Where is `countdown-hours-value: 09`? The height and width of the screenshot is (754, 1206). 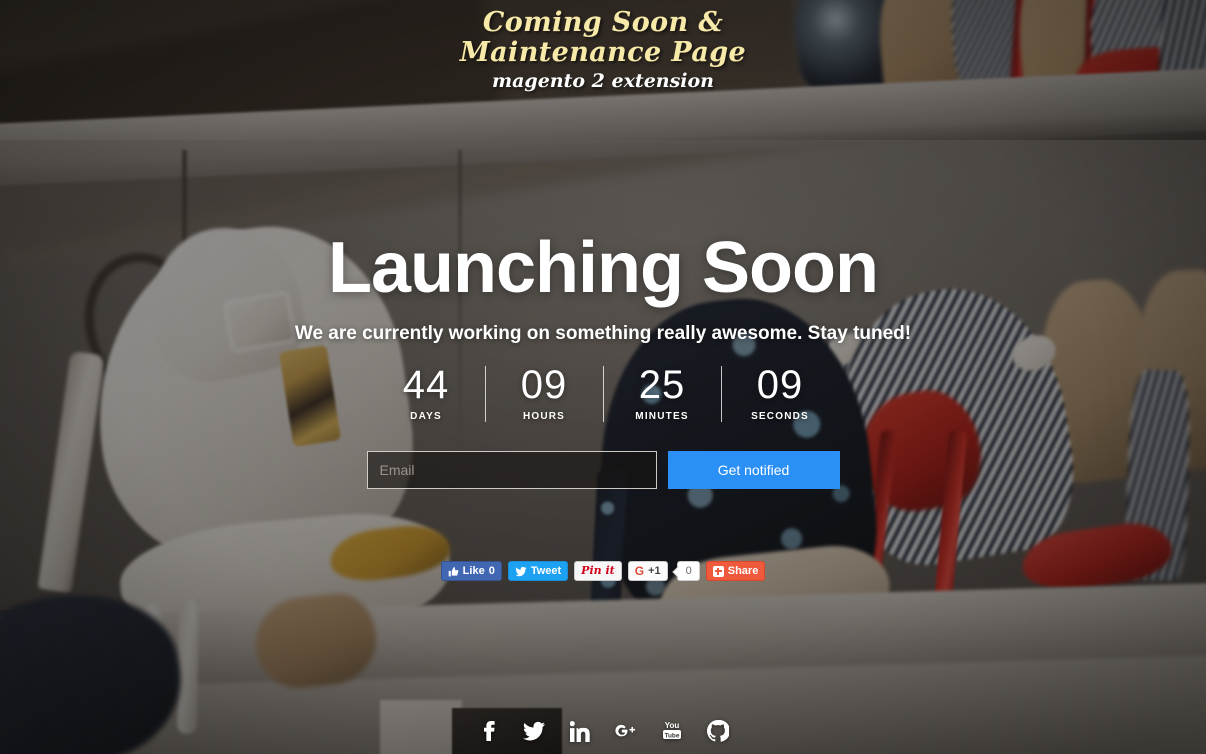 countdown-hours-value: 09 is located at coordinates (544, 385).